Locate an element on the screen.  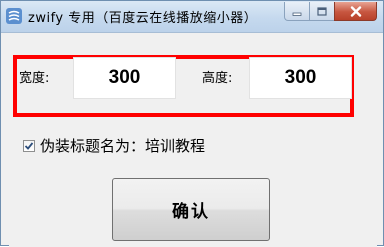
height-input: 300 is located at coordinates (300, 78).